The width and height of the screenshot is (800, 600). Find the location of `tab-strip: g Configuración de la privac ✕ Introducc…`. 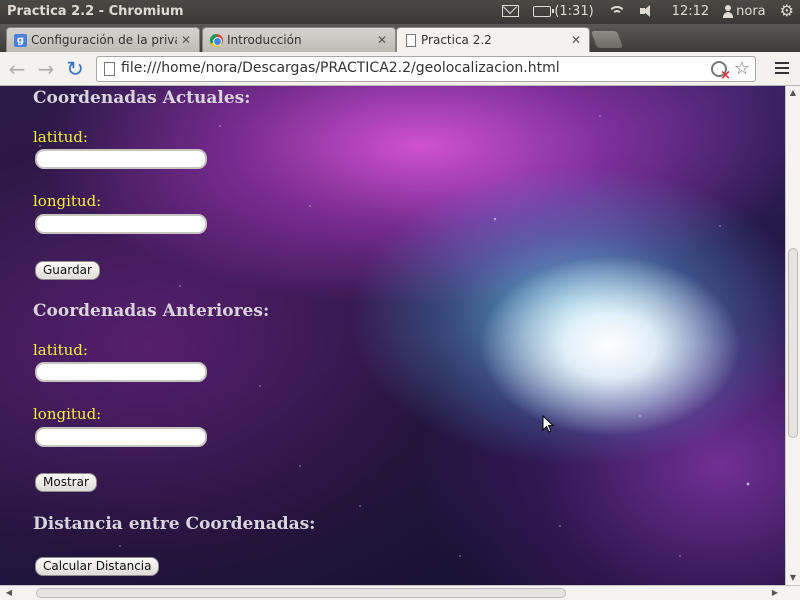

tab-strip: g Configuración de la privac ✕ Introducc… is located at coordinates (400, 38).